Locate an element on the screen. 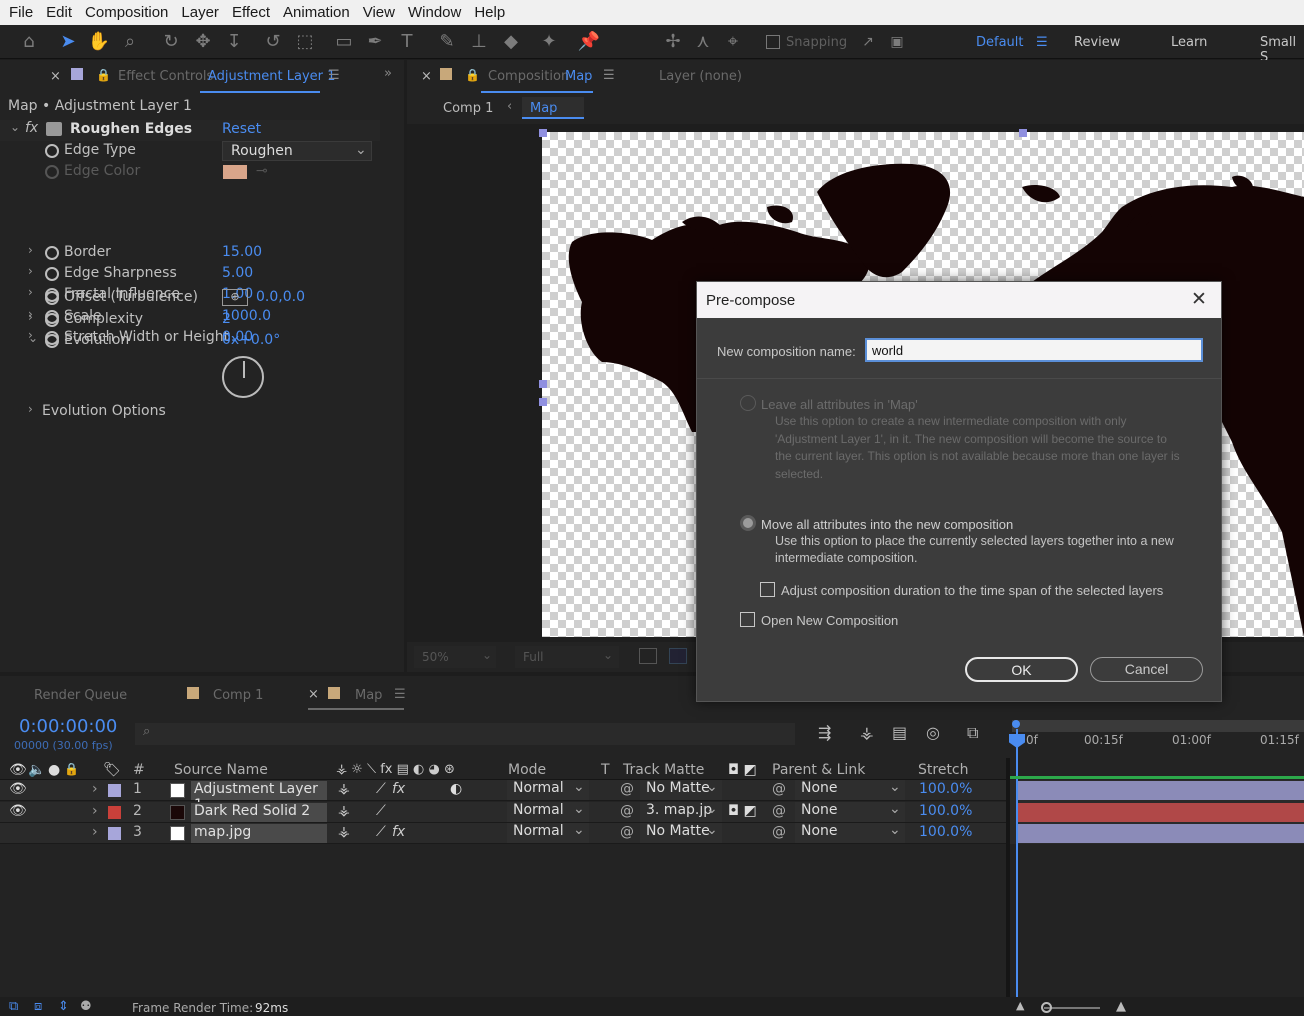 The image size is (1304, 1016). zoom-dropdown: 50% ⌄ is located at coordinates (455, 657).